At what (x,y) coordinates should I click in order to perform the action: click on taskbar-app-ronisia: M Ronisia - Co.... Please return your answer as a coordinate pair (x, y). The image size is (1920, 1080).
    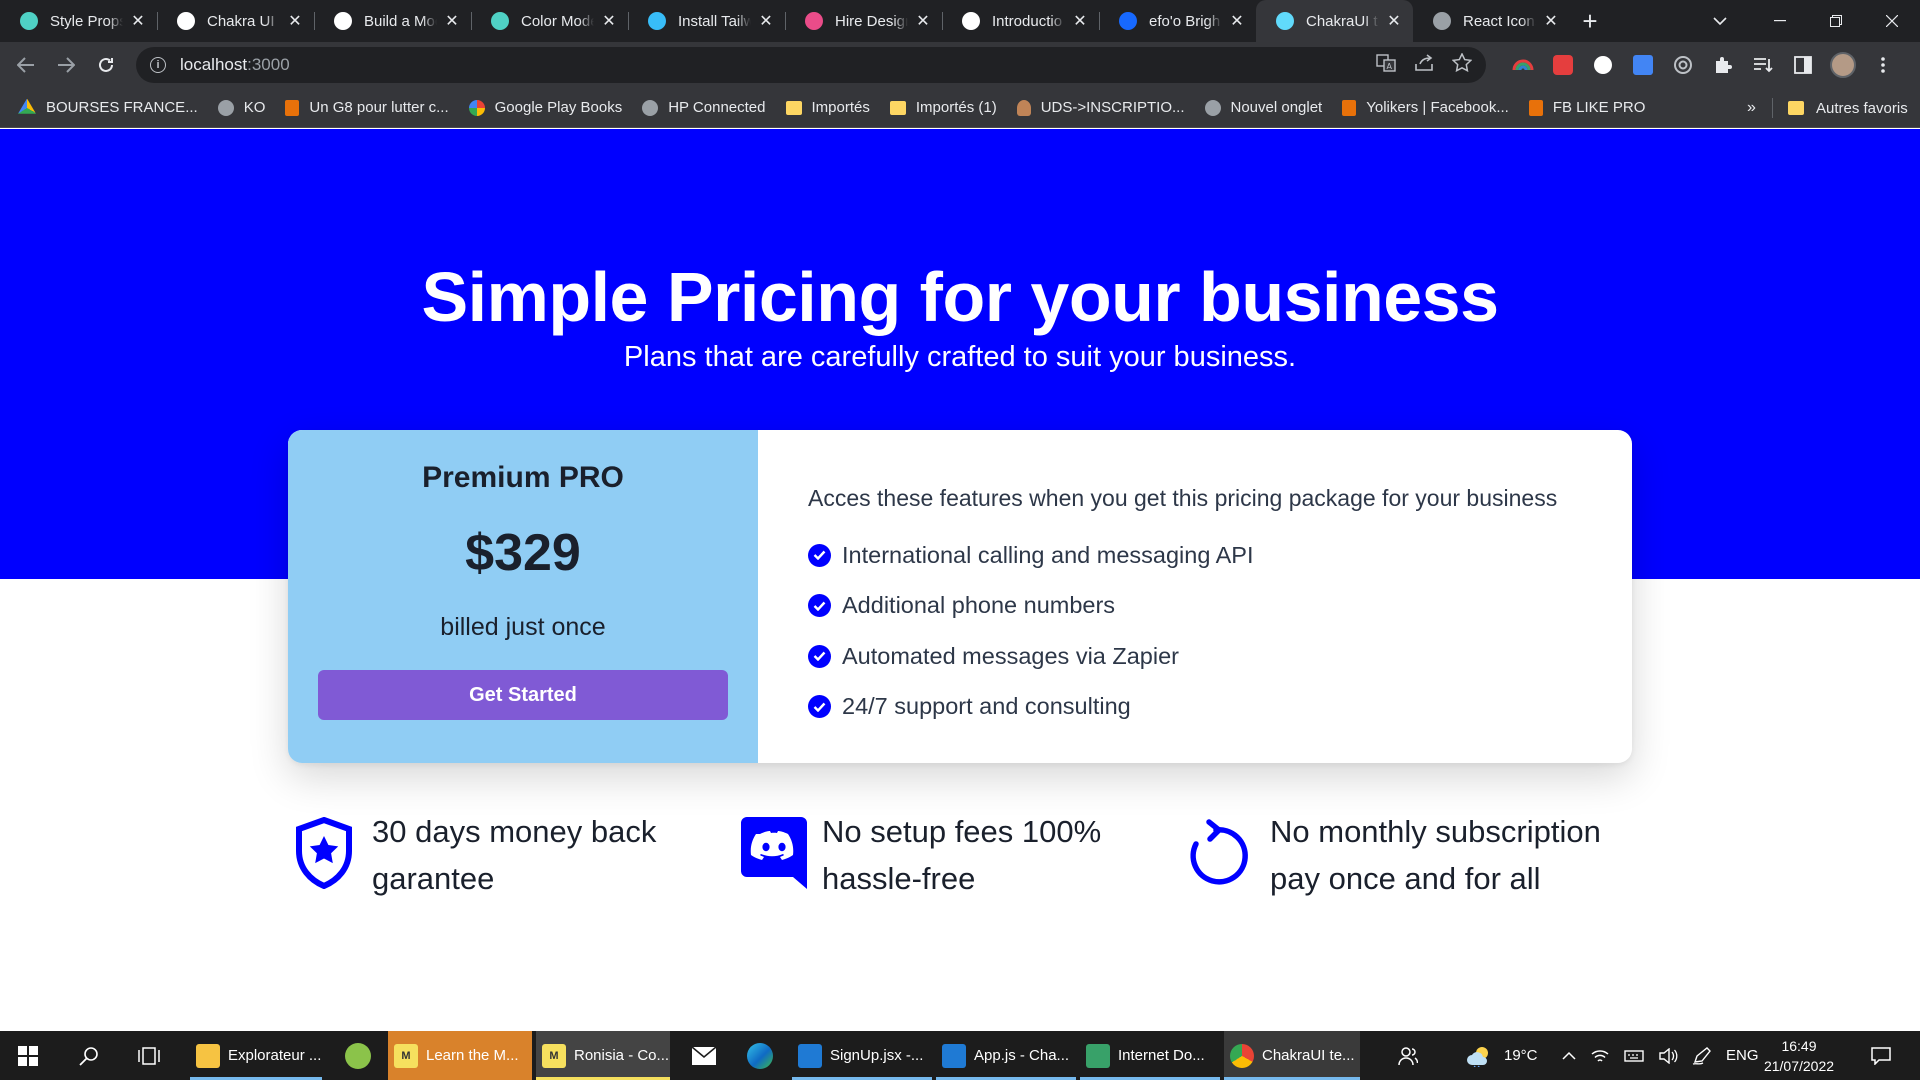
    Looking at the image, I should click on (603, 1055).